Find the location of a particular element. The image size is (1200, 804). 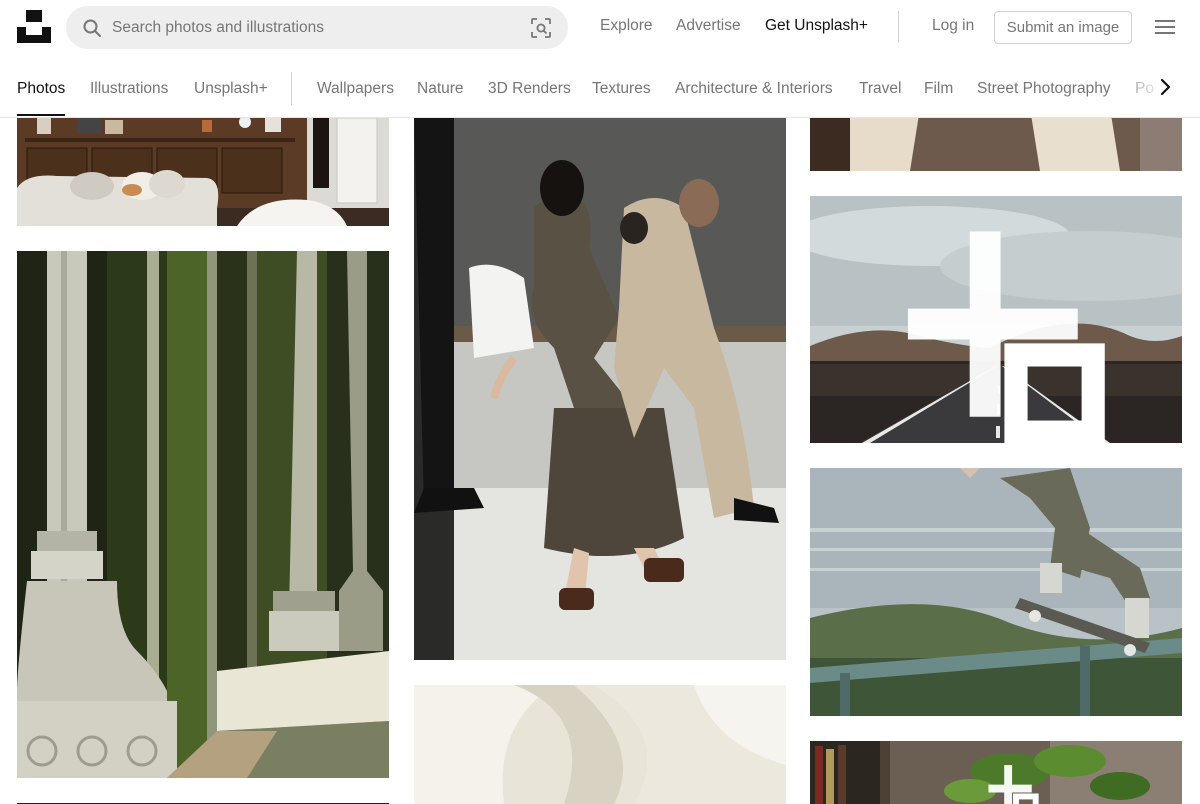

photo-houseplant is located at coordinates (996, 772).